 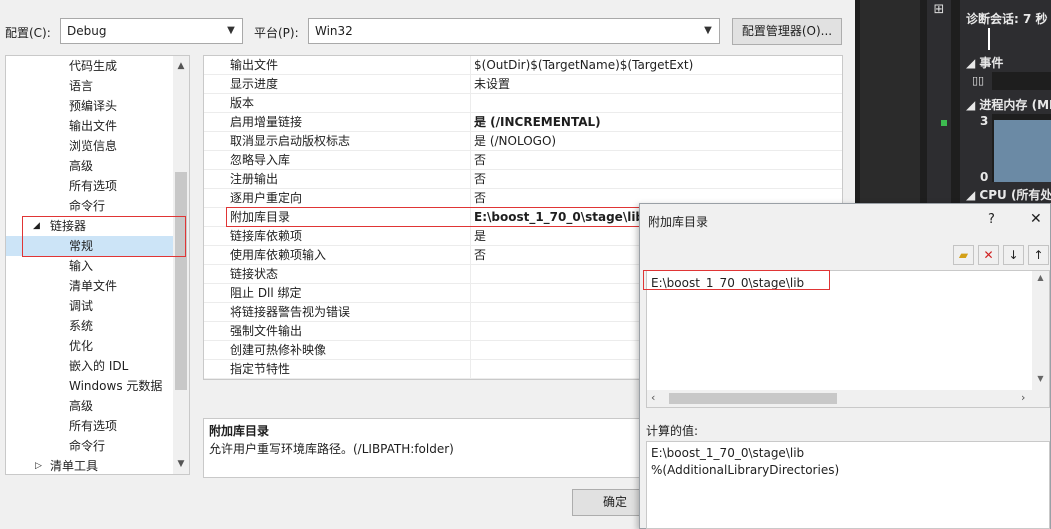 What do you see at coordinates (848, 339) in the screenshot?
I see `directory-list: E:\boost_1_70_0\stage\lib ▲ ▼ ‹ ›` at bounding box center [848, 339].